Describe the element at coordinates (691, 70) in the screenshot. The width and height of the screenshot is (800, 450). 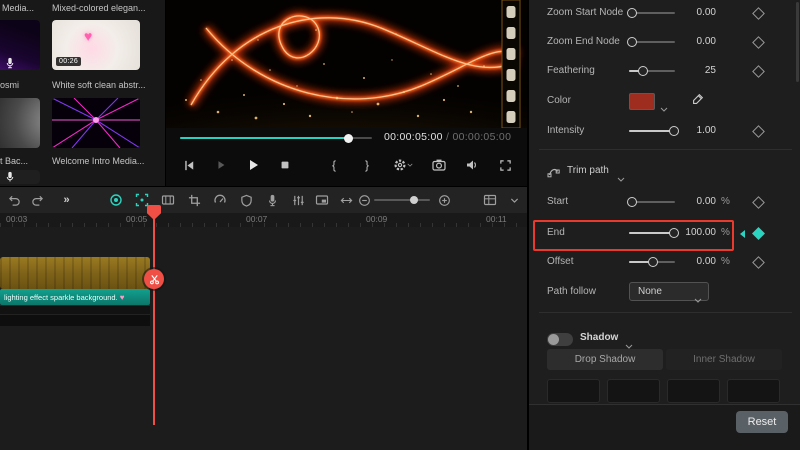
I see `property-value: 25` at that location.